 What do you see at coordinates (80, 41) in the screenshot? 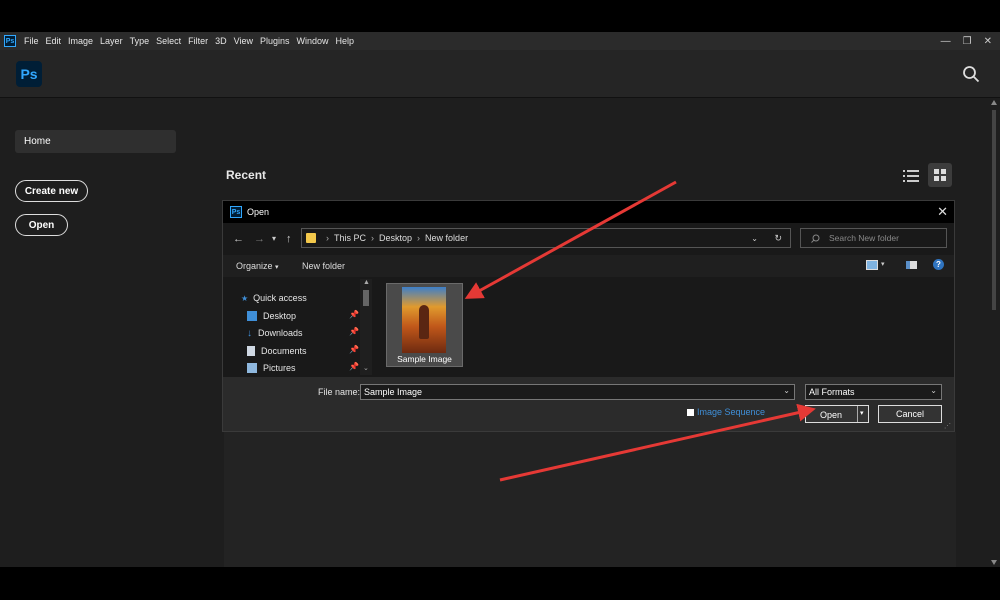
I see `menu-image: Image` at bounding box center [80, 41].